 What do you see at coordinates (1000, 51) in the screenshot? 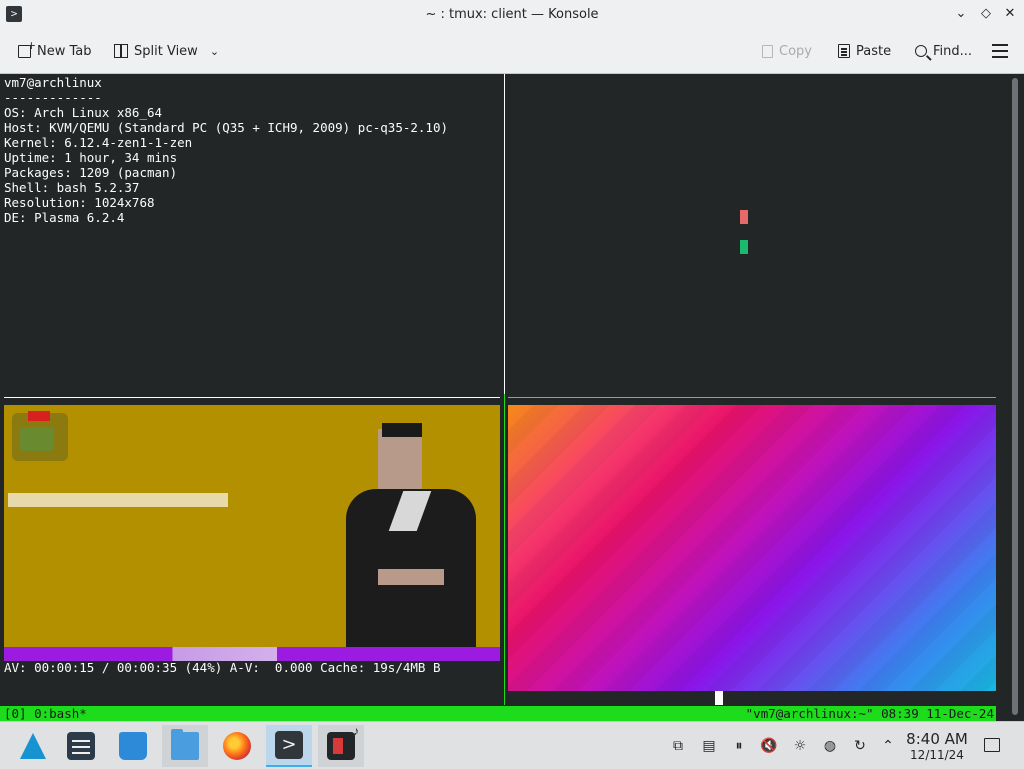
I see `hamburger-menu-icon` at bounding box center [1000, 51].